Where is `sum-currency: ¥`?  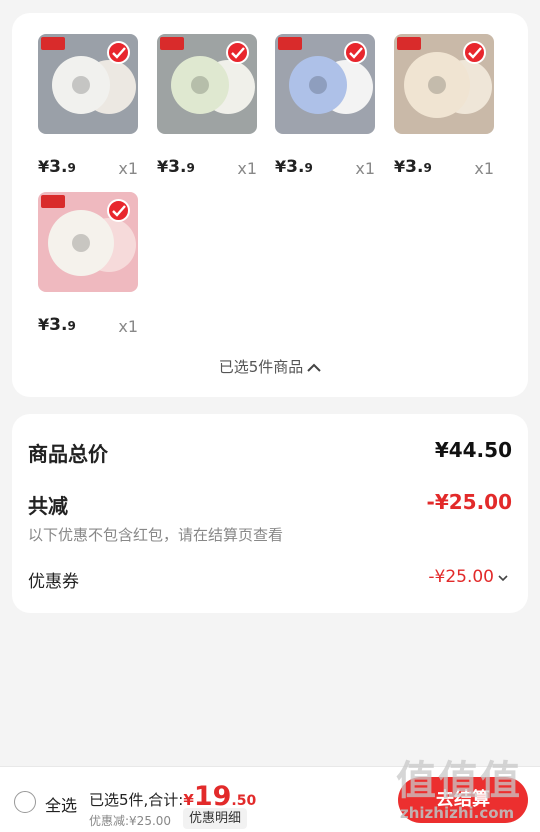
sum-currency: ¥ is located at coordinates (188, 800).